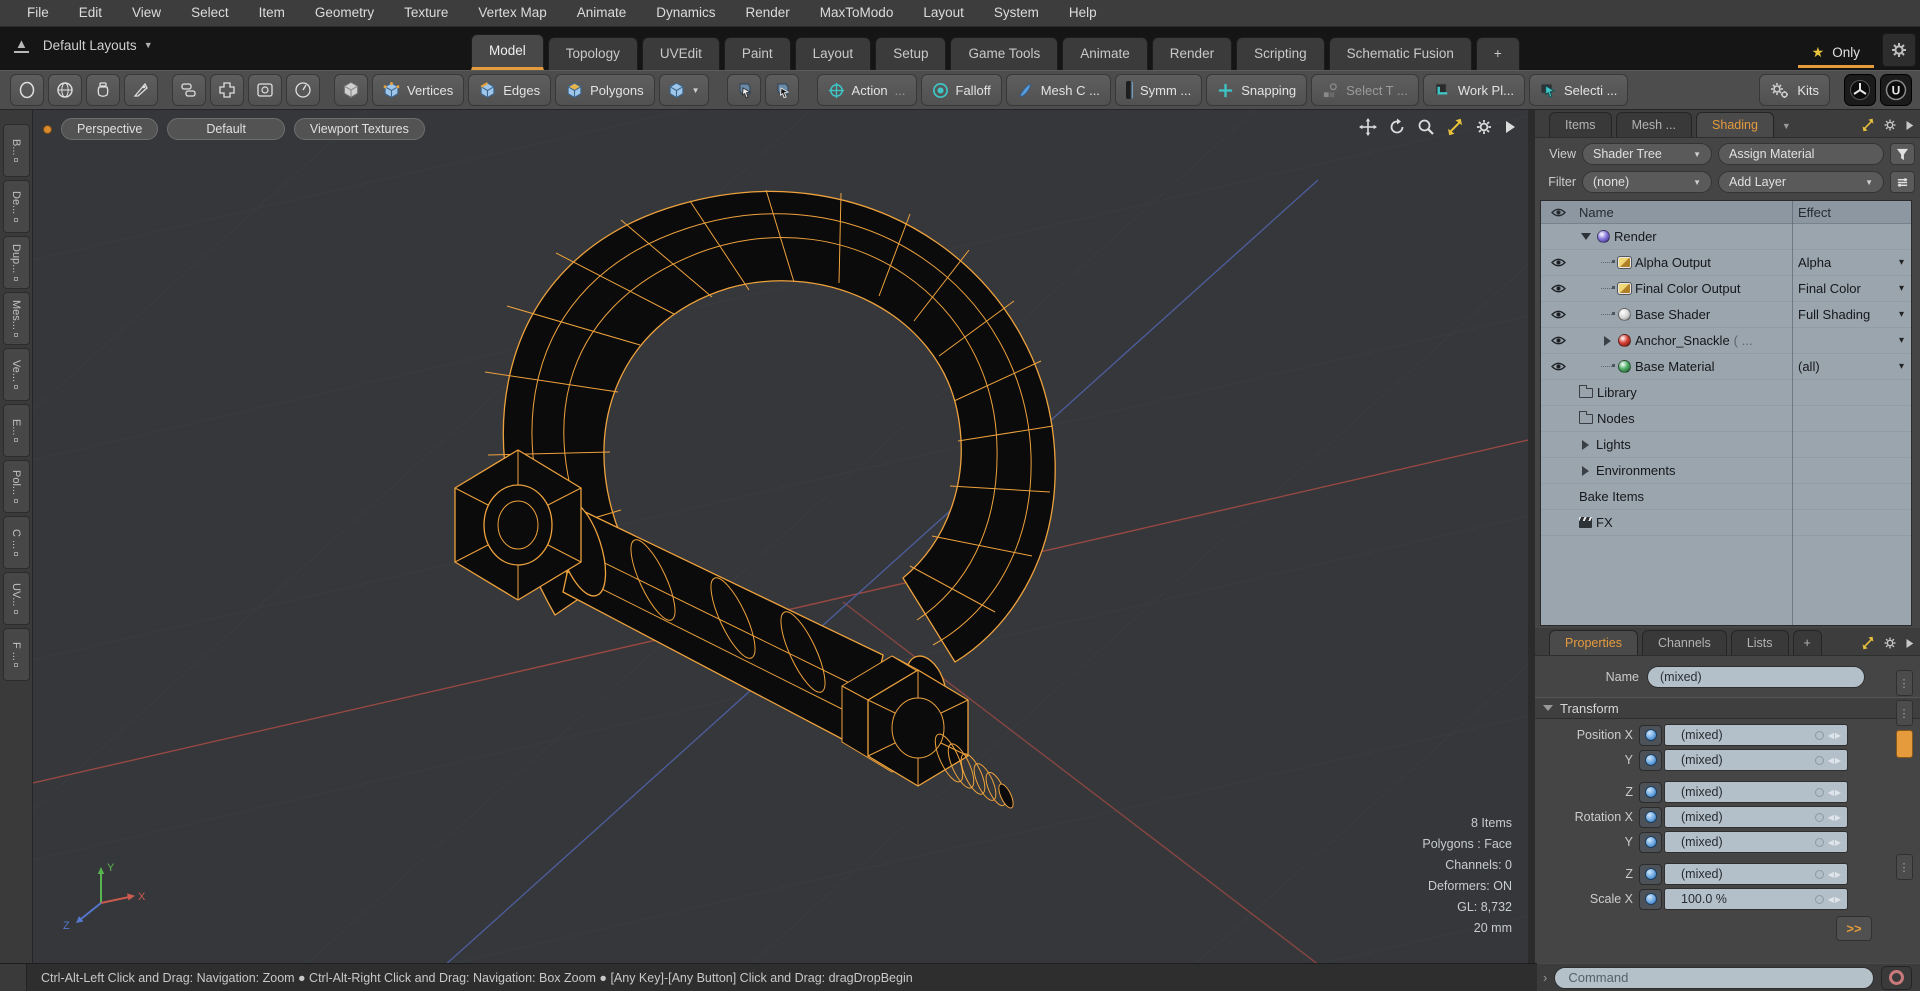 This screenshot has width=1920, height=991. Describe the element at coordinates (1726, 445) in the screenshot. I see `shader-tree-row: Lights` at that location.